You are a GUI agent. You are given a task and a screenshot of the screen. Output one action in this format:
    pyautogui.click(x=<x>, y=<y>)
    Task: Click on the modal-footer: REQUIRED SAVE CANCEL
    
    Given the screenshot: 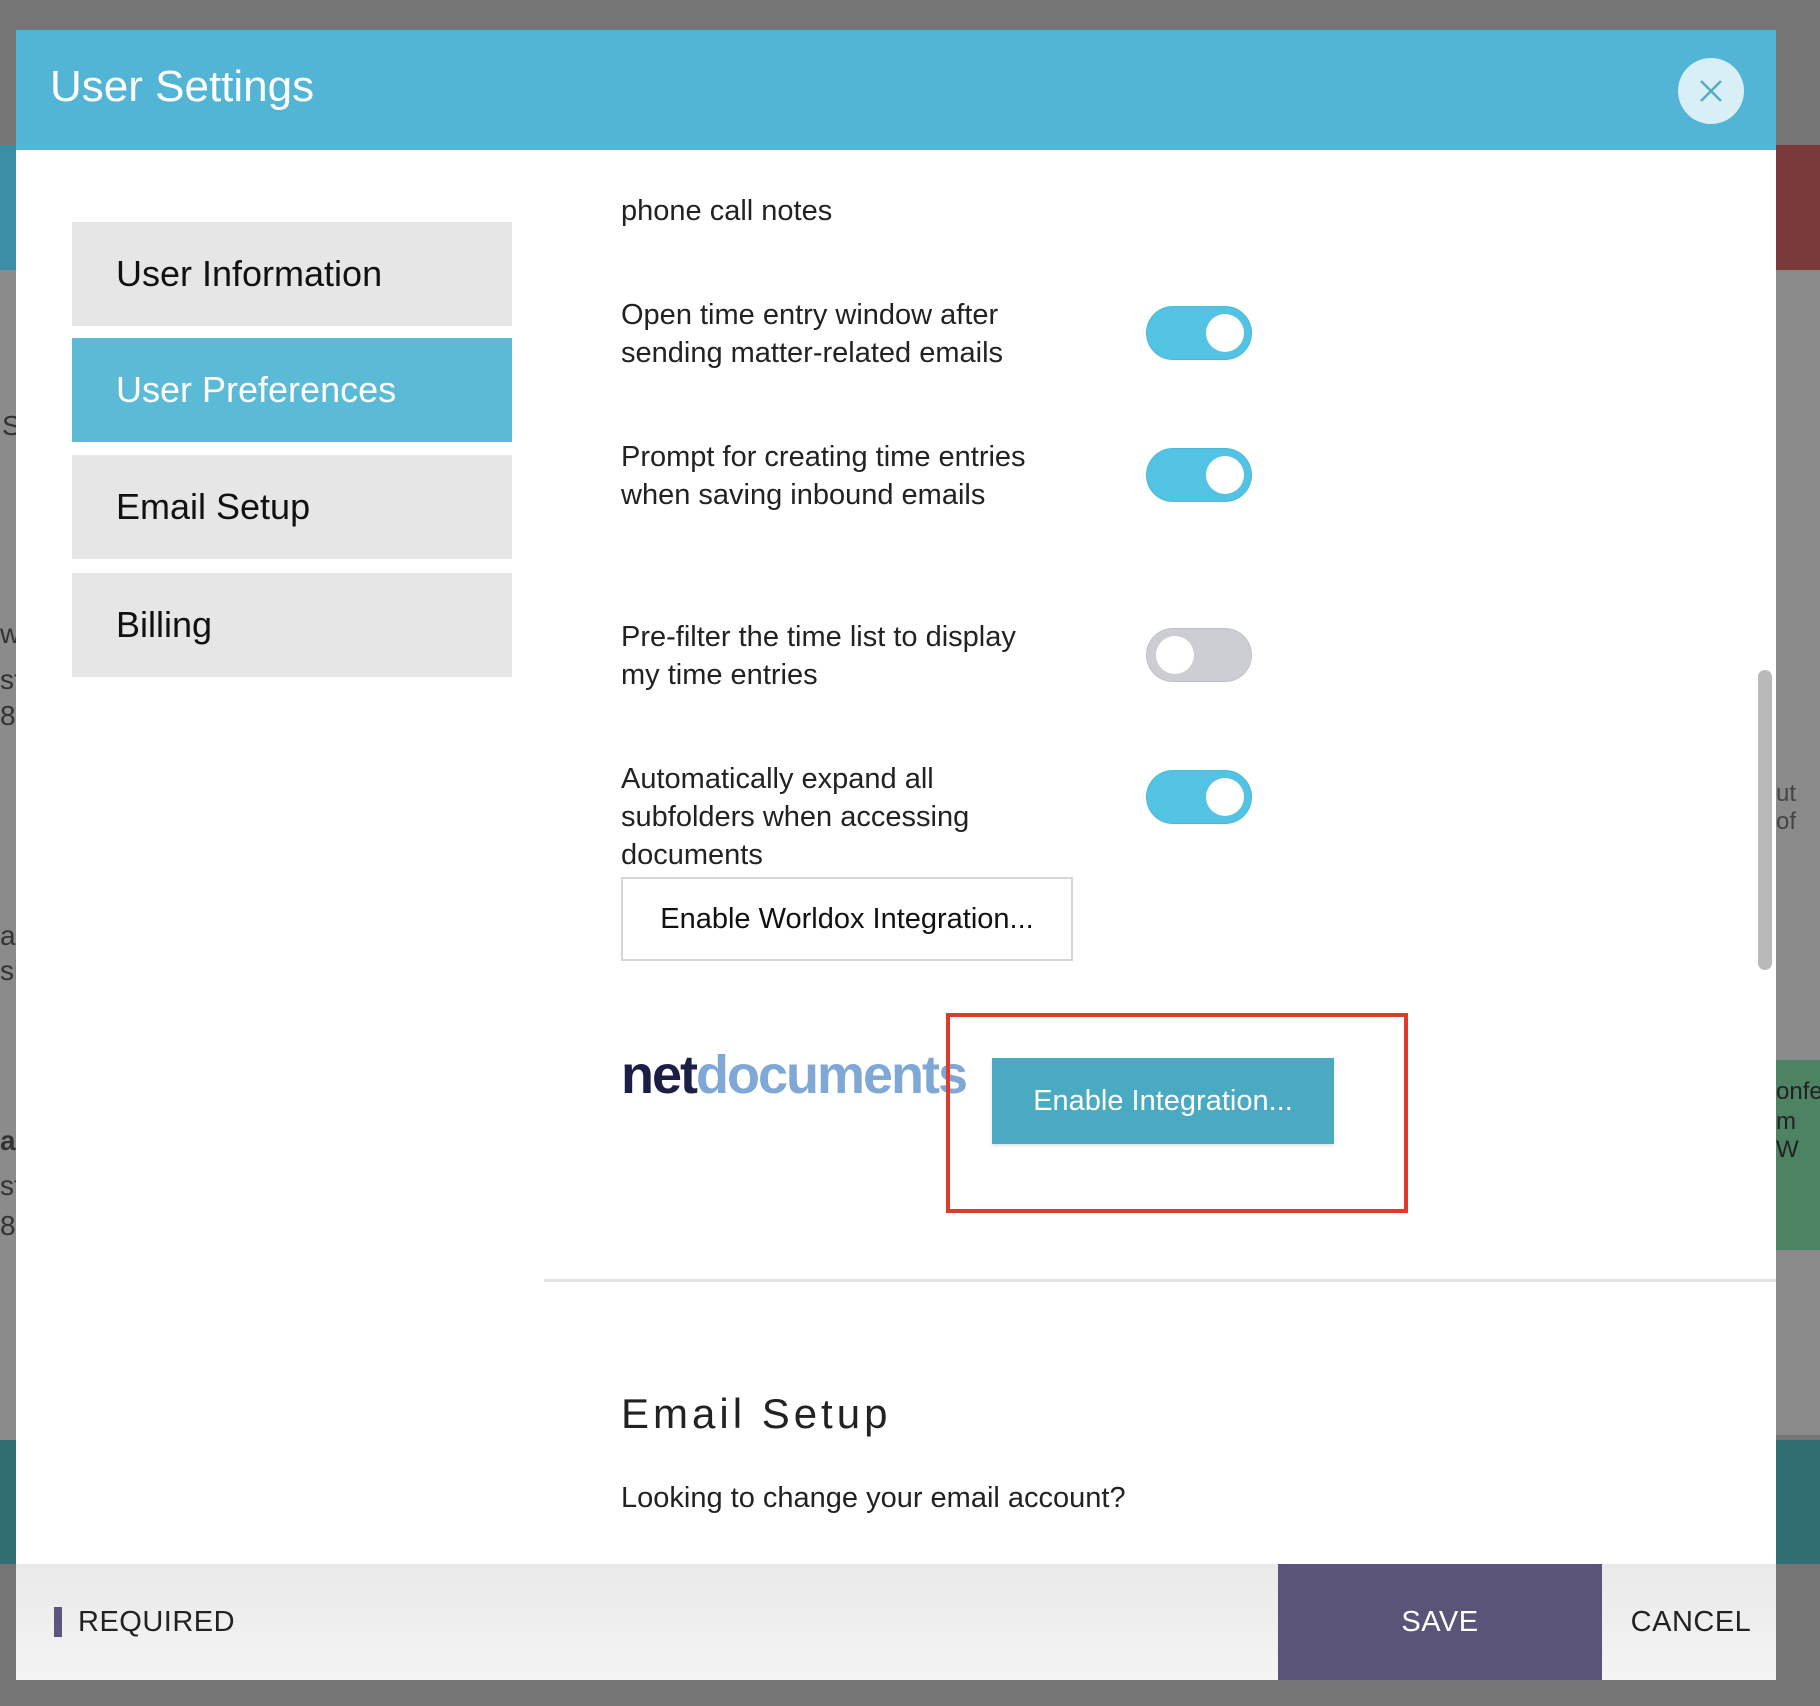 What is the action you would take?
    pyautogui.click(x=896, y=1622)
    